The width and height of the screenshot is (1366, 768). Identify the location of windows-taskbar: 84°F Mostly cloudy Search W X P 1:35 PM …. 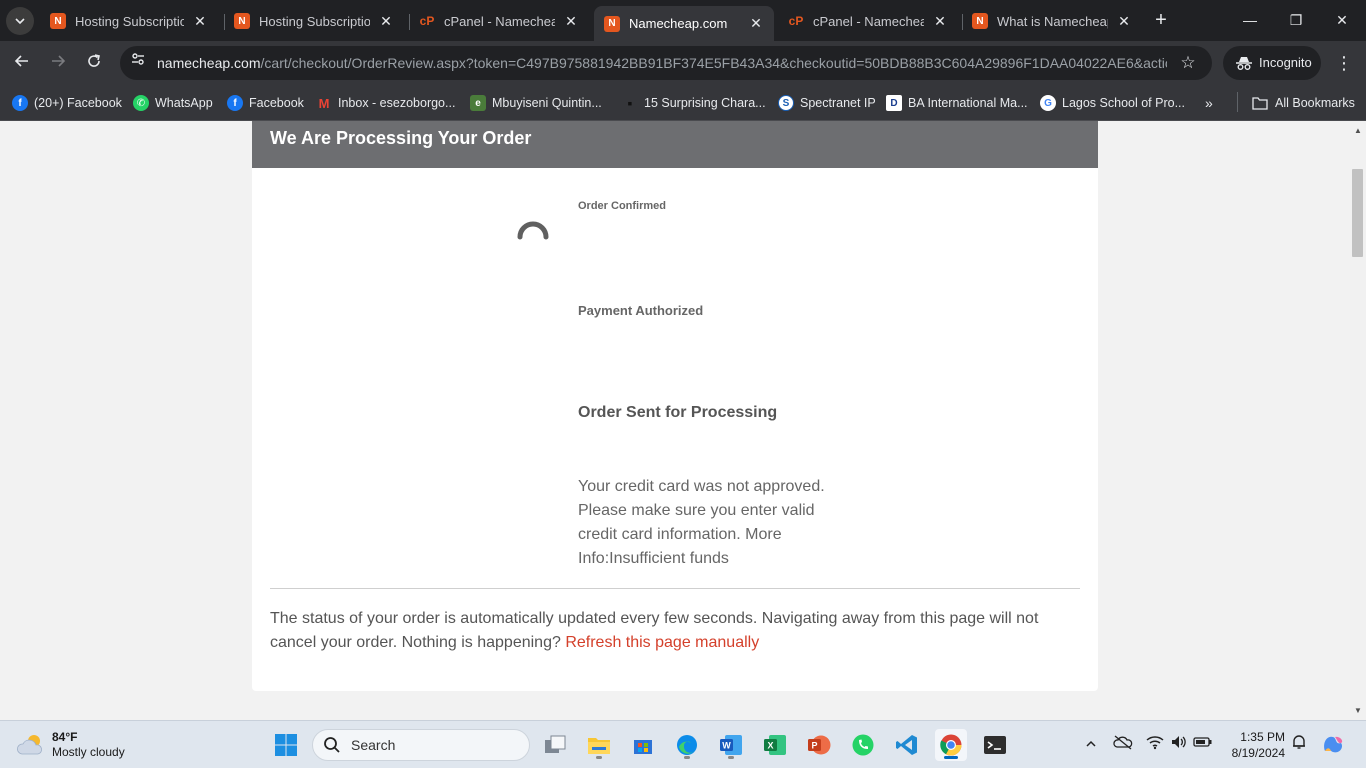
(683, 744).